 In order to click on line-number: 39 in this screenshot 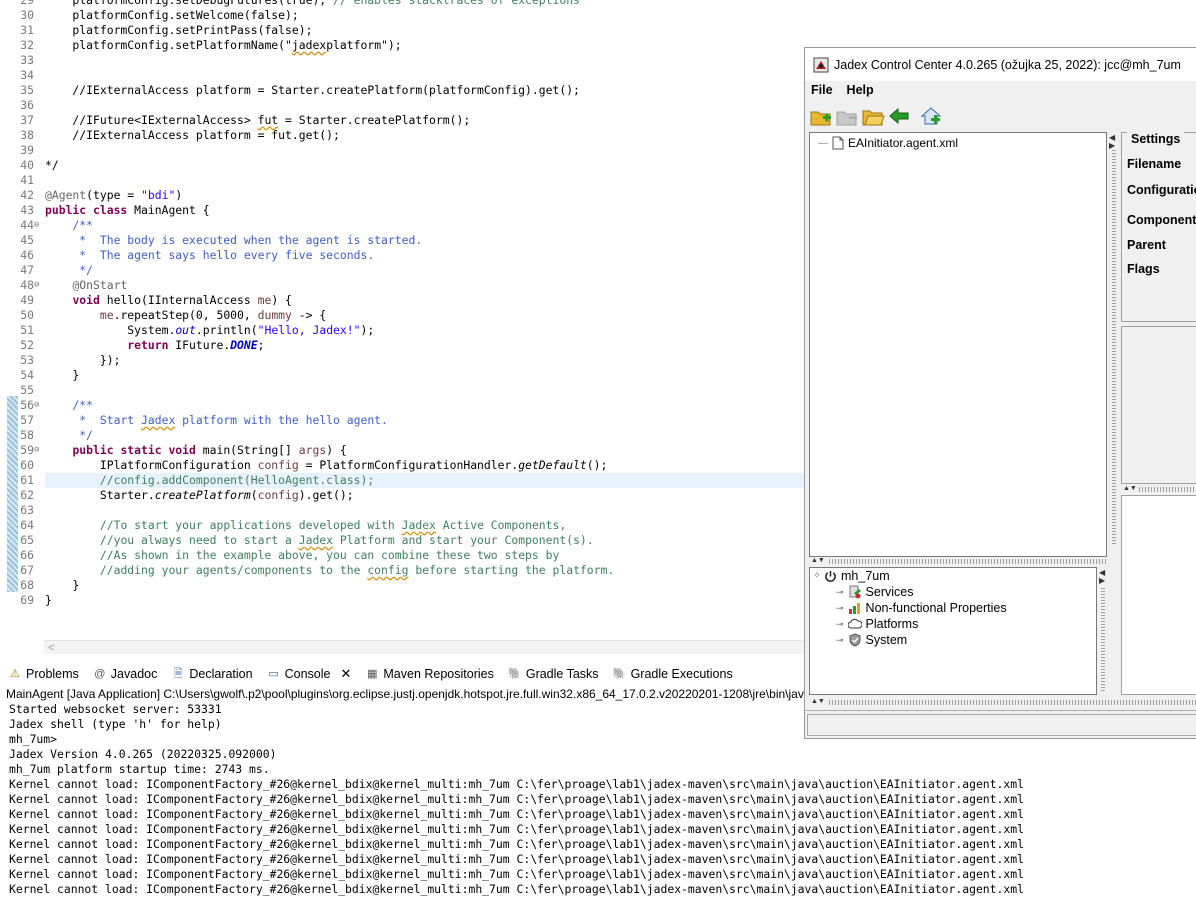, I will do `click(27, 150)`.